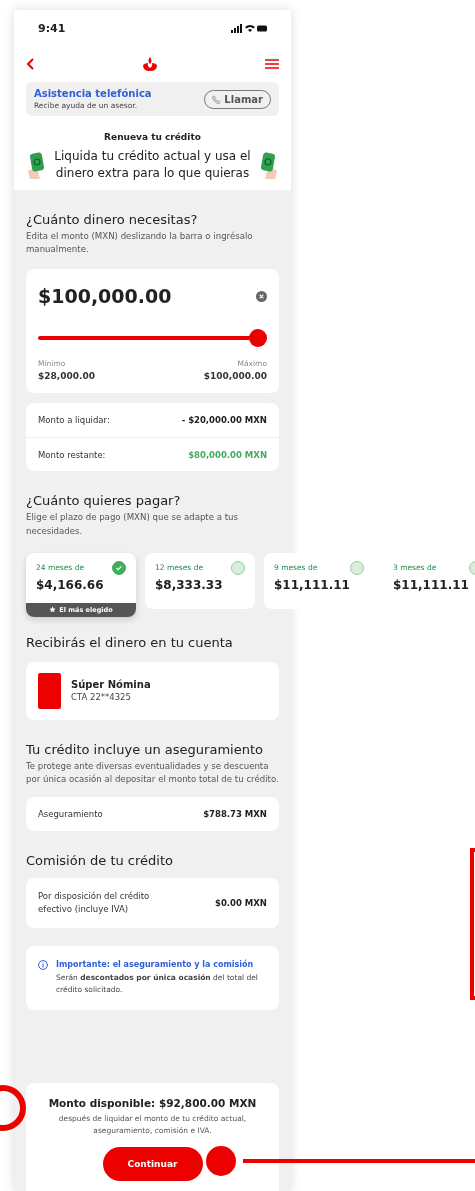  Describe the element at coordinates (104, 501) in the screenshot. I see `section-heading: ¿Cuánto quieres pagar?` at that location.